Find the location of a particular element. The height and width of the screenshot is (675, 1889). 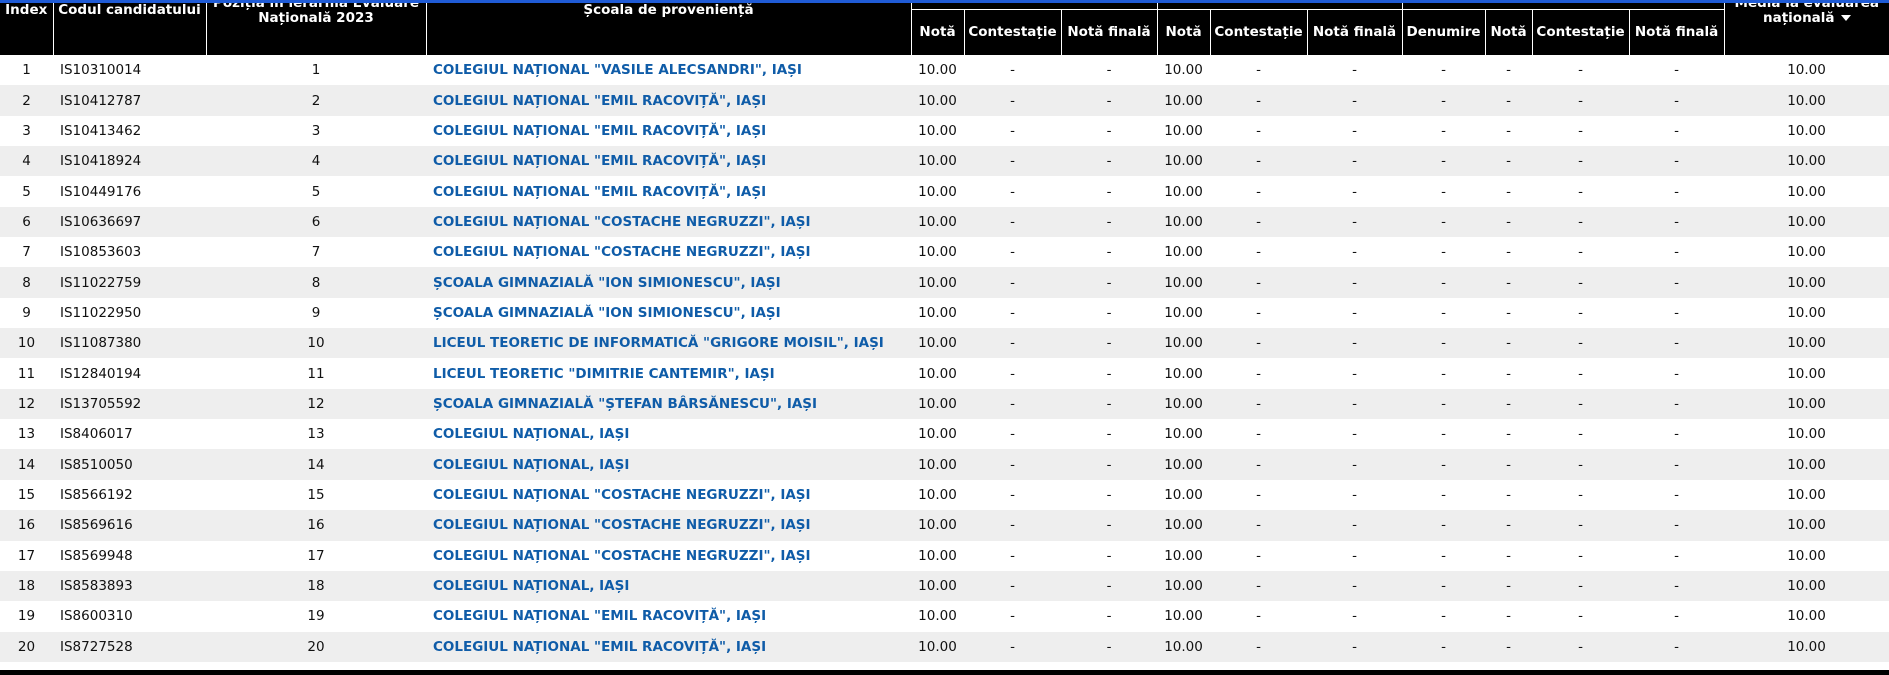

cell-ranking-position: 2 is located at coordinates (316, 100).